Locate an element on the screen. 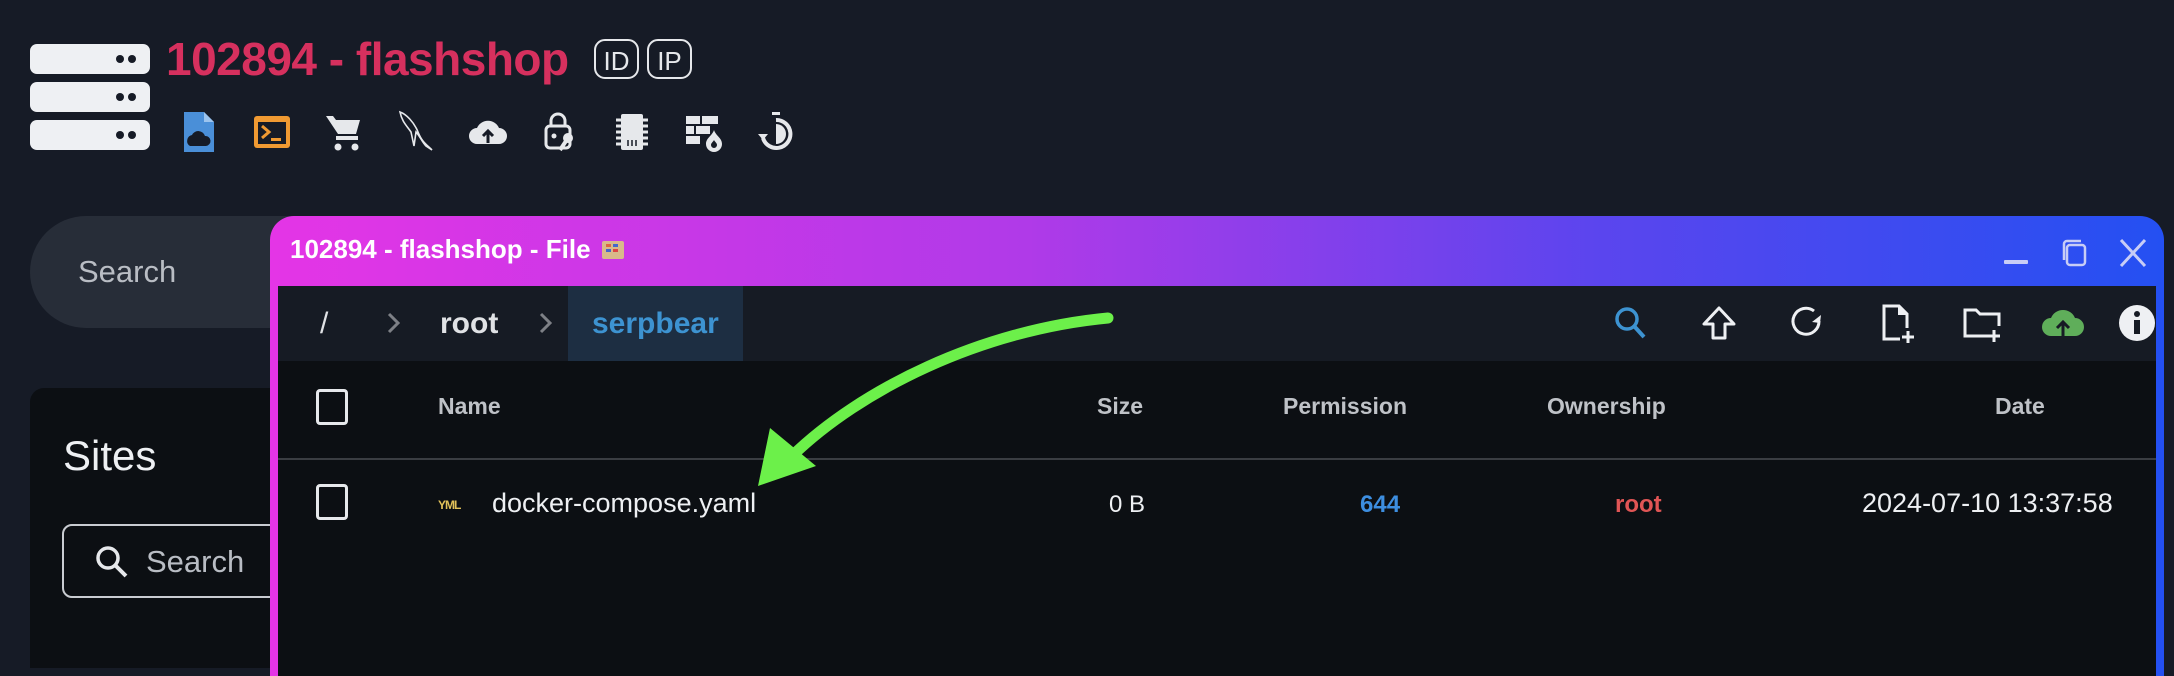 This screenshot has height=676, width=2174. breadcrumb: / root serpbear is located at coordinates (1217, 323).